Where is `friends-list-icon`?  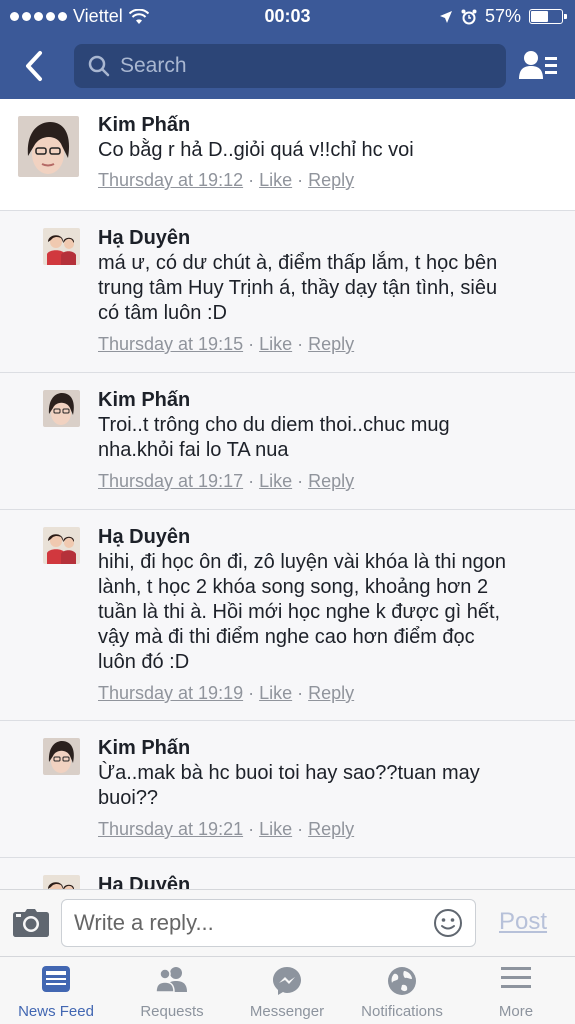
friends-list-icon is located at coordinates (538, 65).